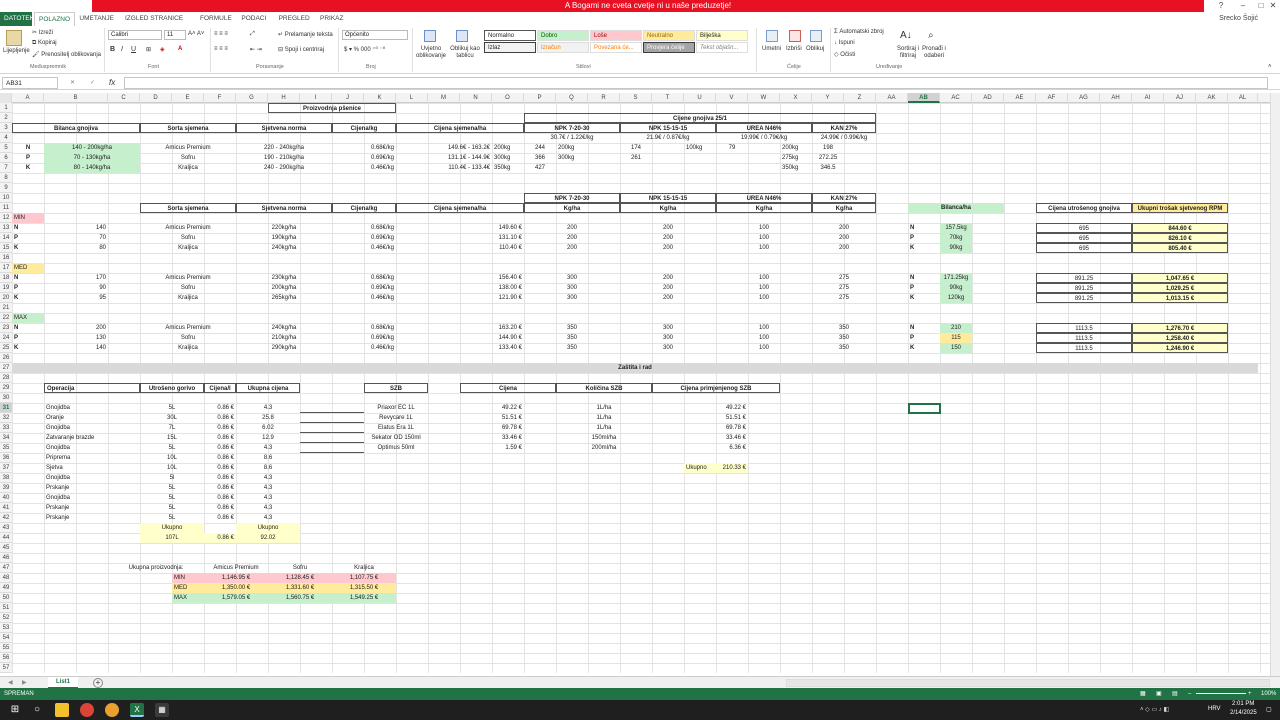 Image resolution: width=1280 pixels, height=720 pixels. What do you see at coordinates (10, 682) in the screenshot?
I see `prev-sheet-icon: ◀` at bounding box center [10, 682].